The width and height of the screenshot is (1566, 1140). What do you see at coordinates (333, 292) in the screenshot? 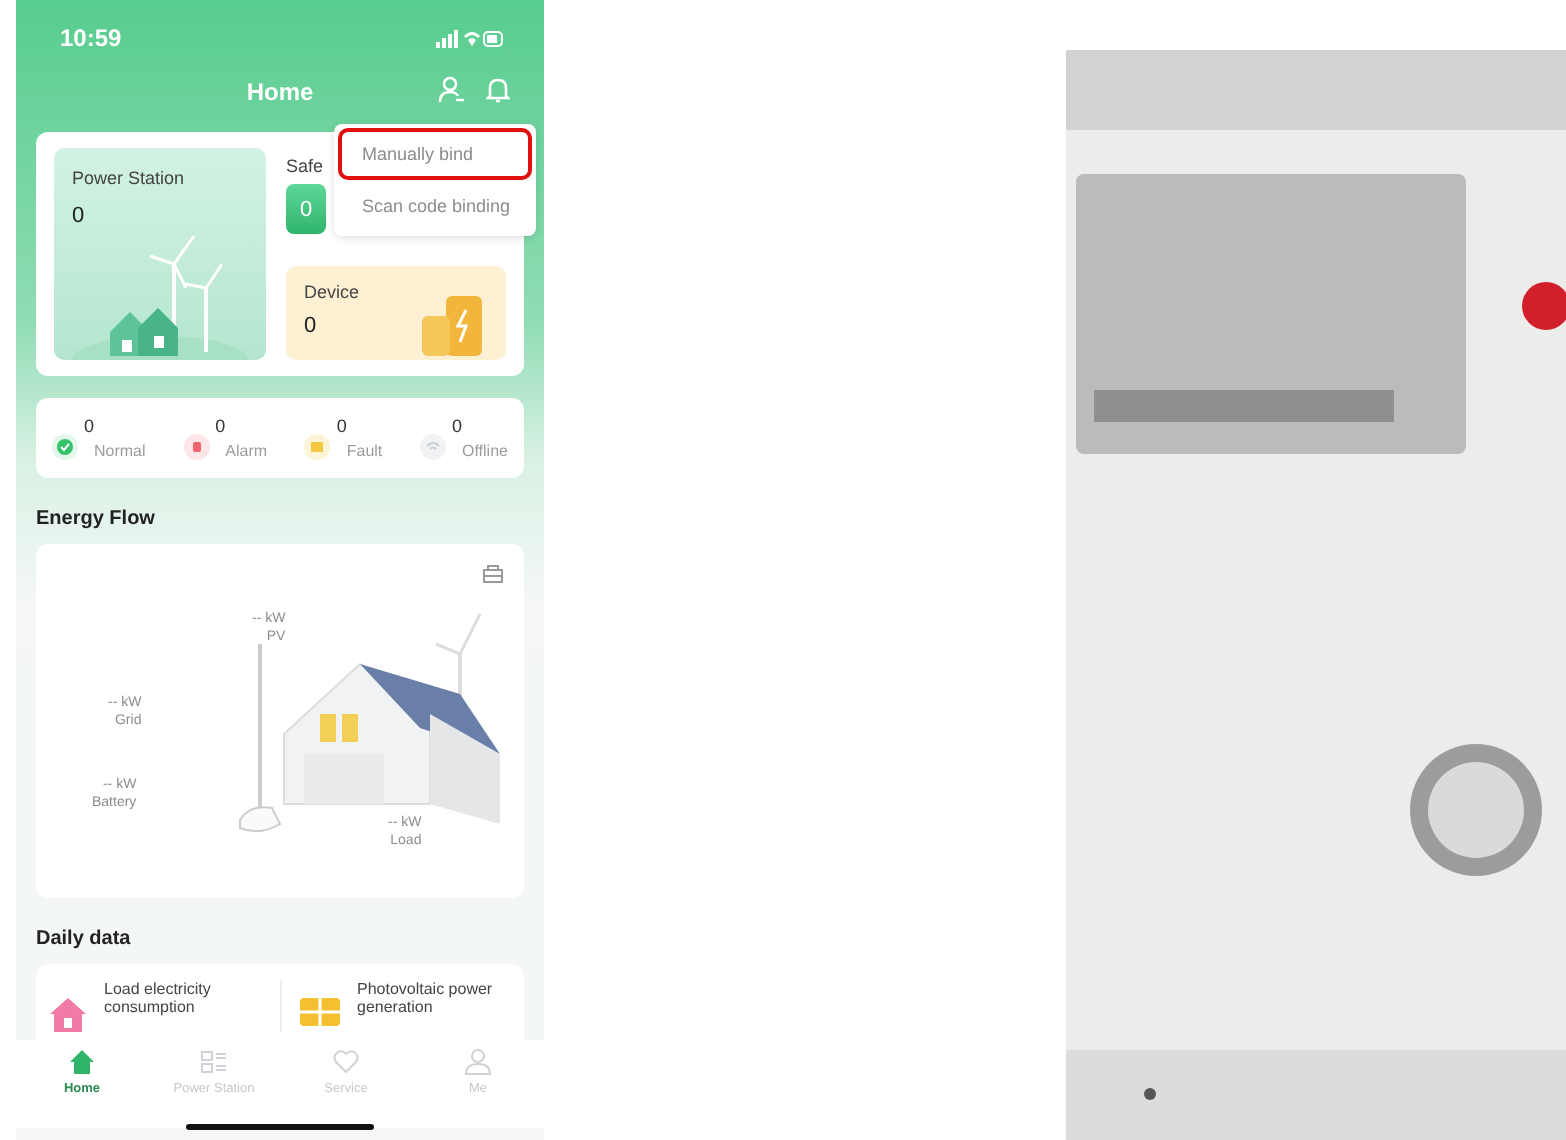
I see `tile-label: Device` at bounding box center [333, 292].